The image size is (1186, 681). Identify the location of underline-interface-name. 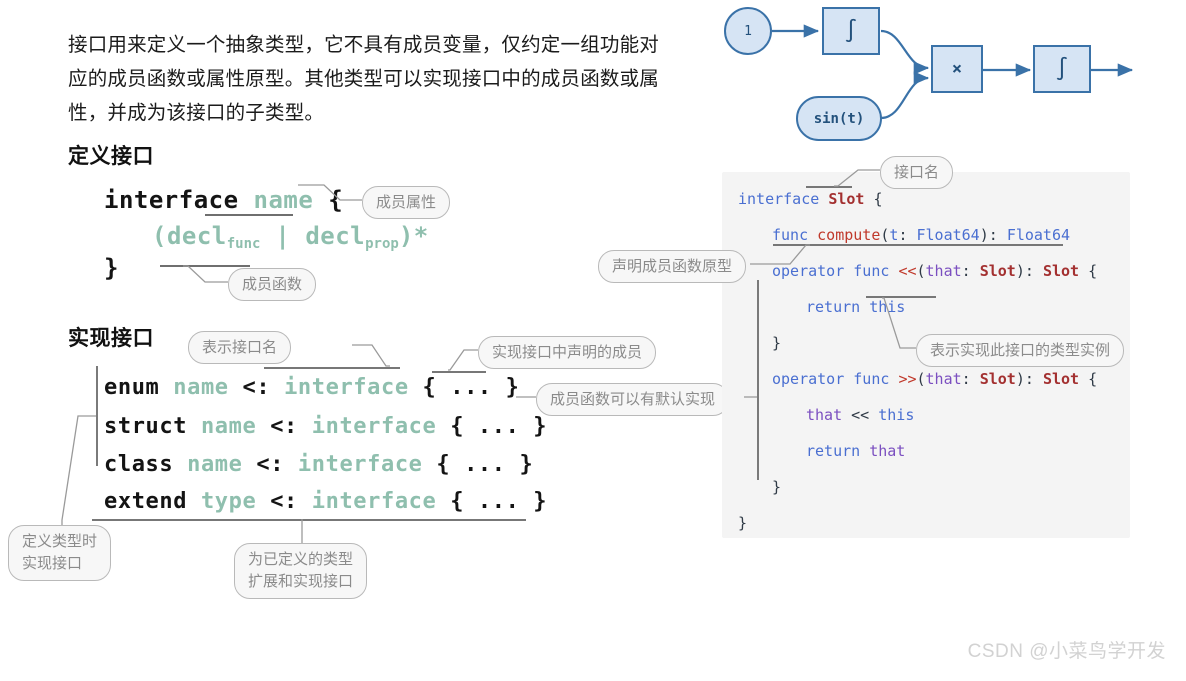
(332, 368).